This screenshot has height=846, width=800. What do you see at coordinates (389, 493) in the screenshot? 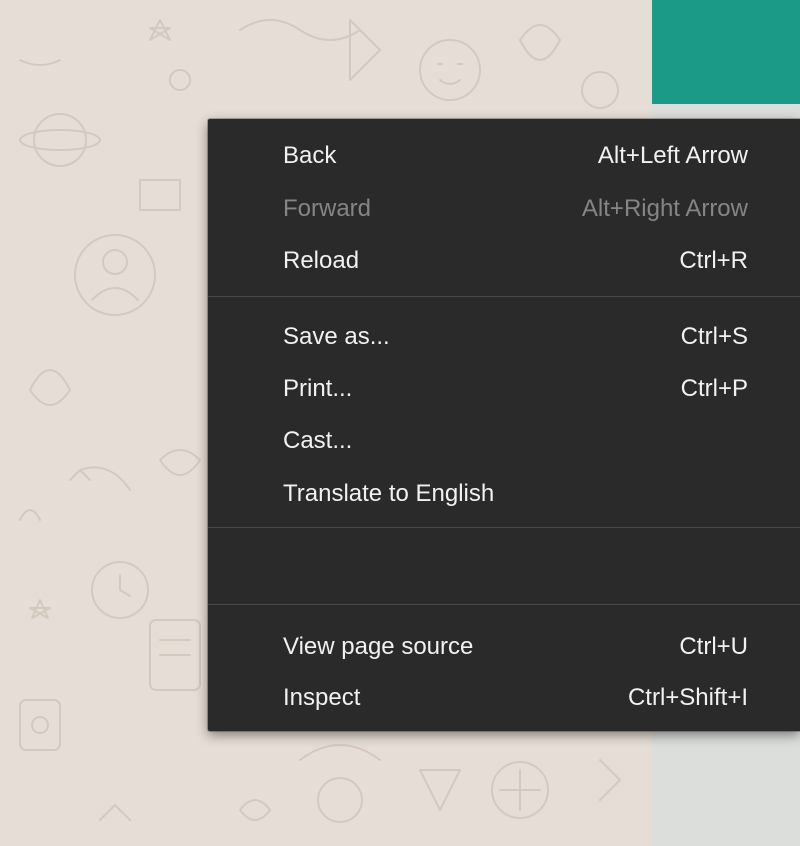
I see `menu-item-label: Translate to English` at bounding box center [389, 493].